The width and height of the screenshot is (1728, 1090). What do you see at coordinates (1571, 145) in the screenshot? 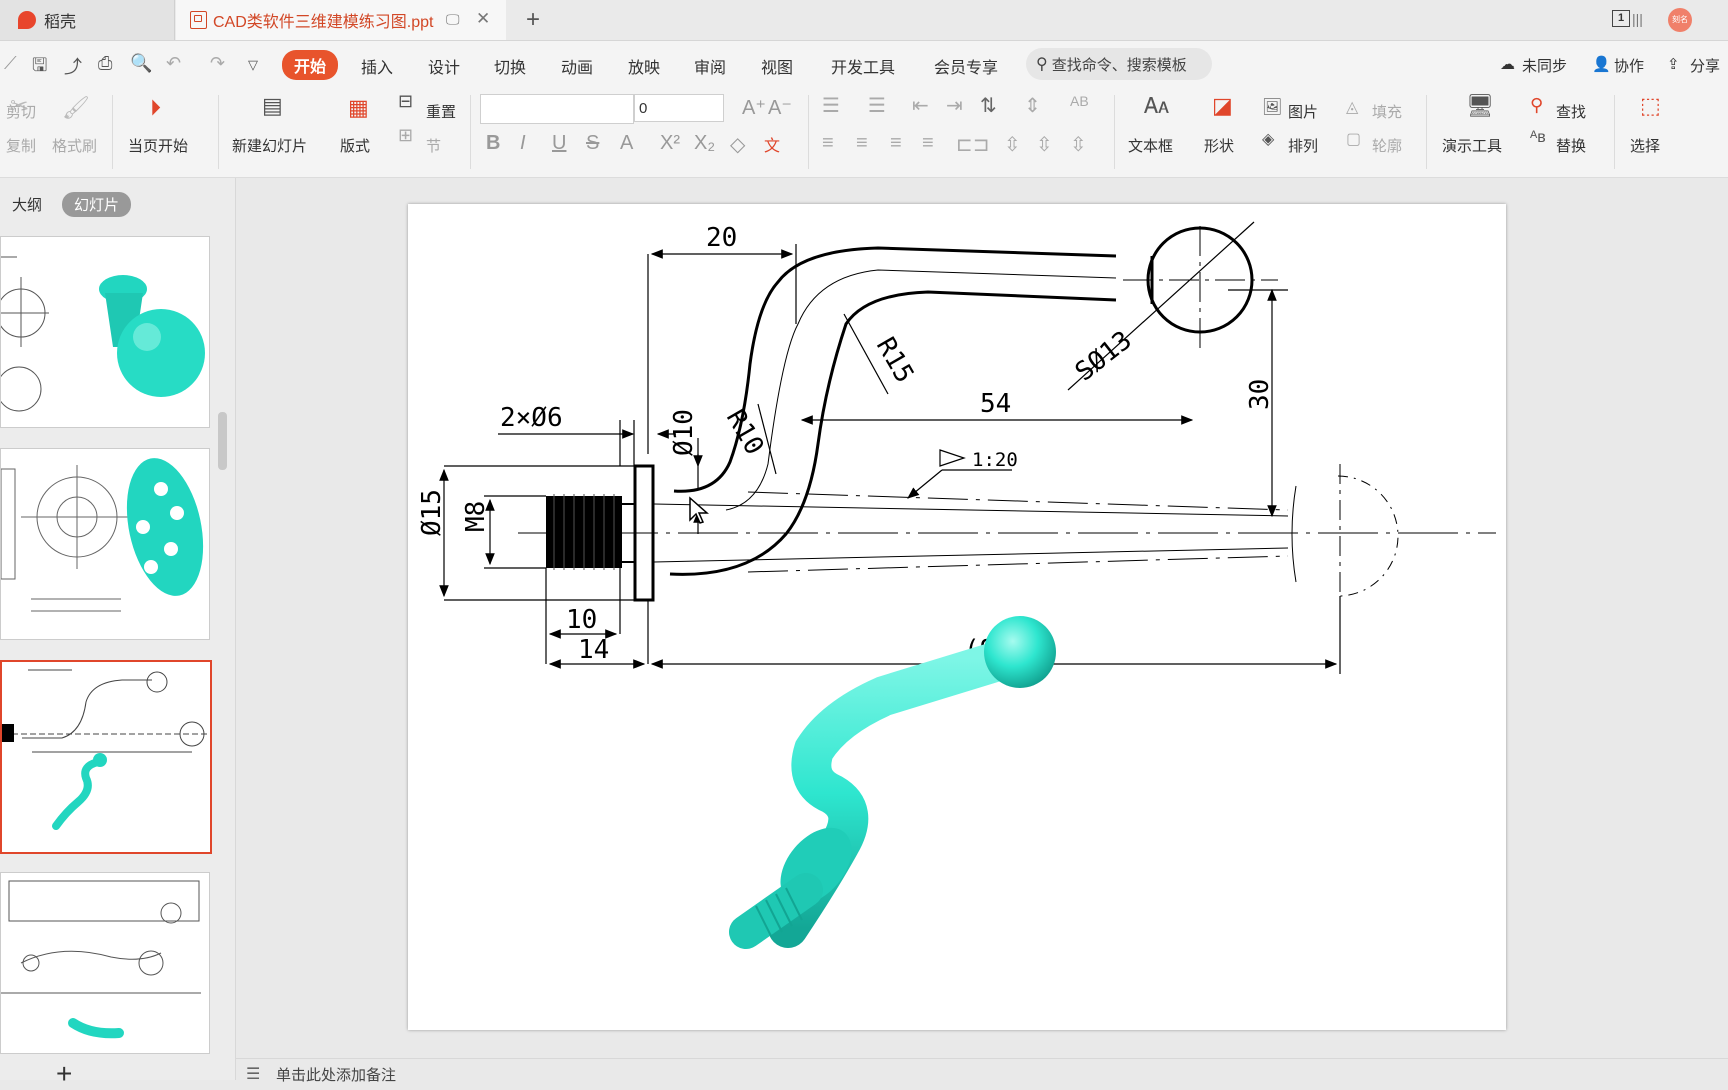
I see `replace-button: 替换` at bounding box center [1571, 145].